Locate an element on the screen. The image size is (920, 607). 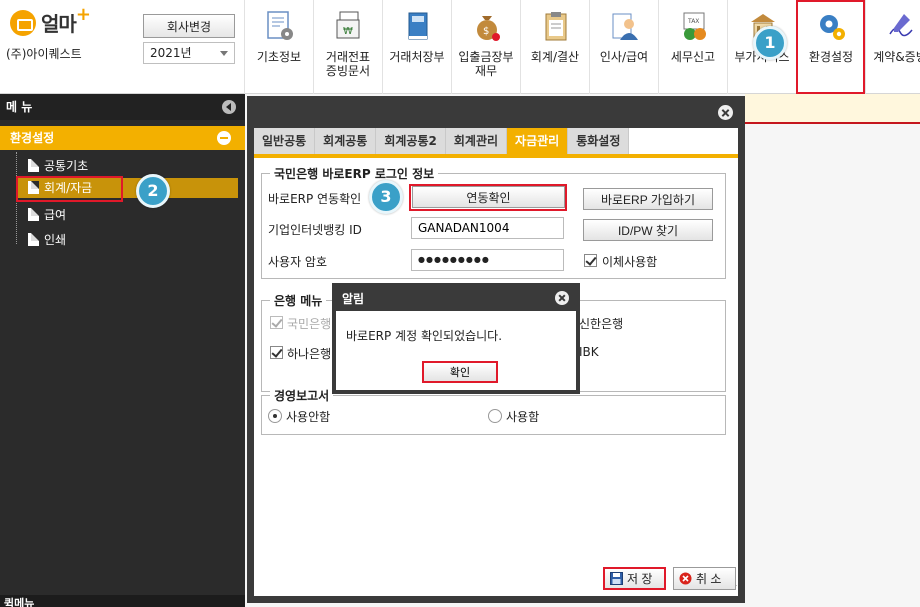
report-group-title: 경영보고서 is located at coordinates (302, 395).